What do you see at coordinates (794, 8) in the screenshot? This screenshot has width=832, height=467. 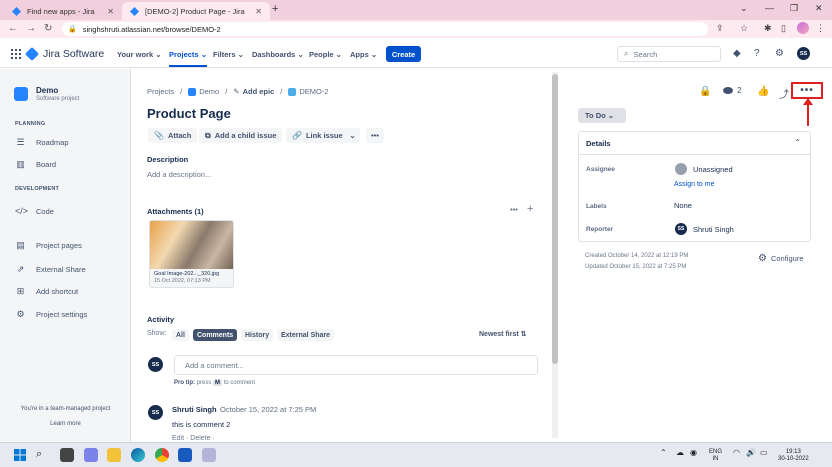 I see `maximize-icon: ❐` at bounding box center [794, 8].